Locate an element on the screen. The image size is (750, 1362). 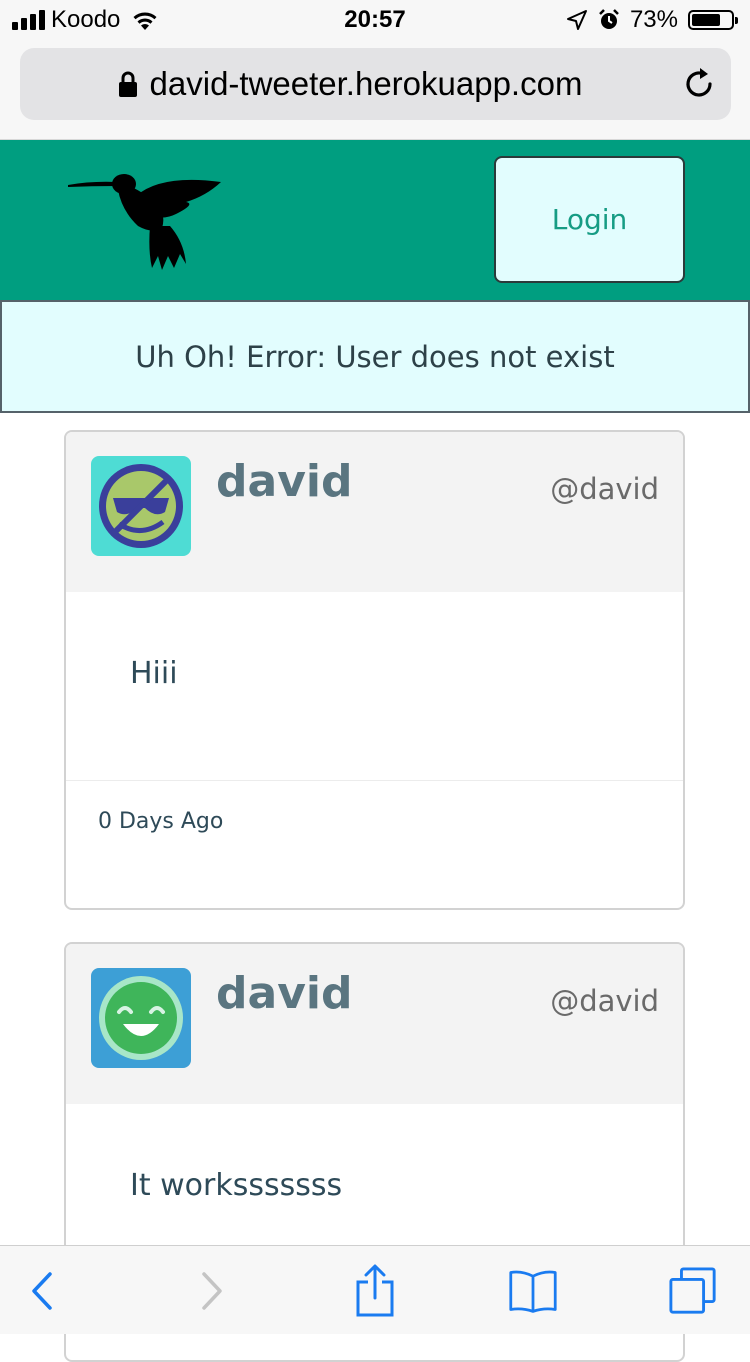
browser-address-area: david-tweeter.herokuapp.com is located at coordinates (375, 90).